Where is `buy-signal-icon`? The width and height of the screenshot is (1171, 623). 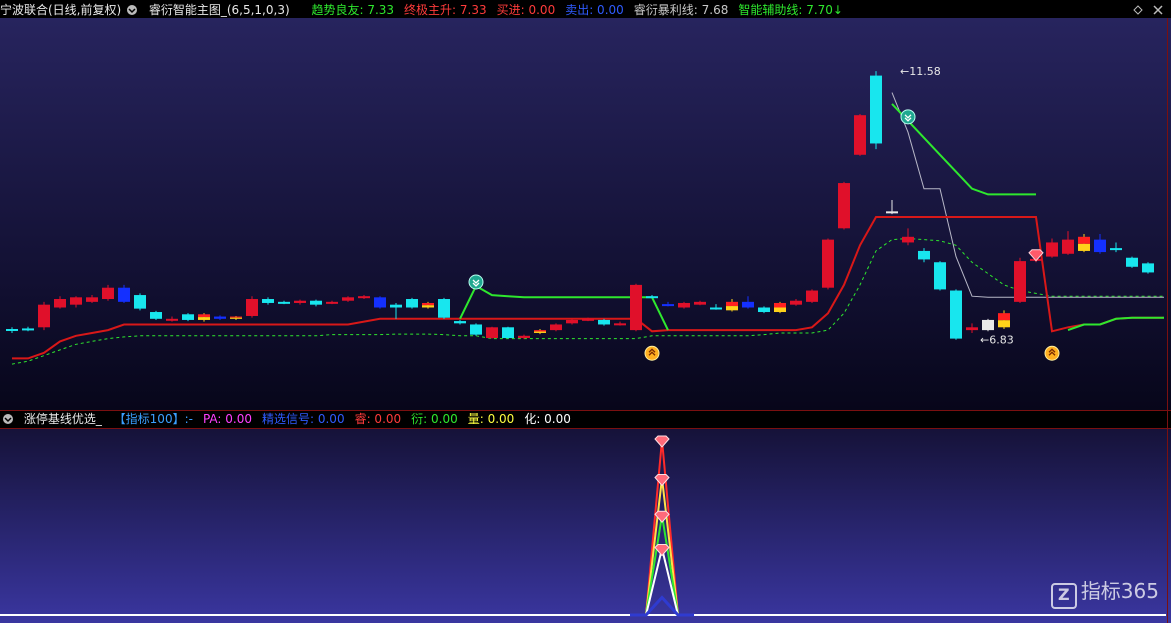
buy-signal-icon is located at coordinates (1052, 353).